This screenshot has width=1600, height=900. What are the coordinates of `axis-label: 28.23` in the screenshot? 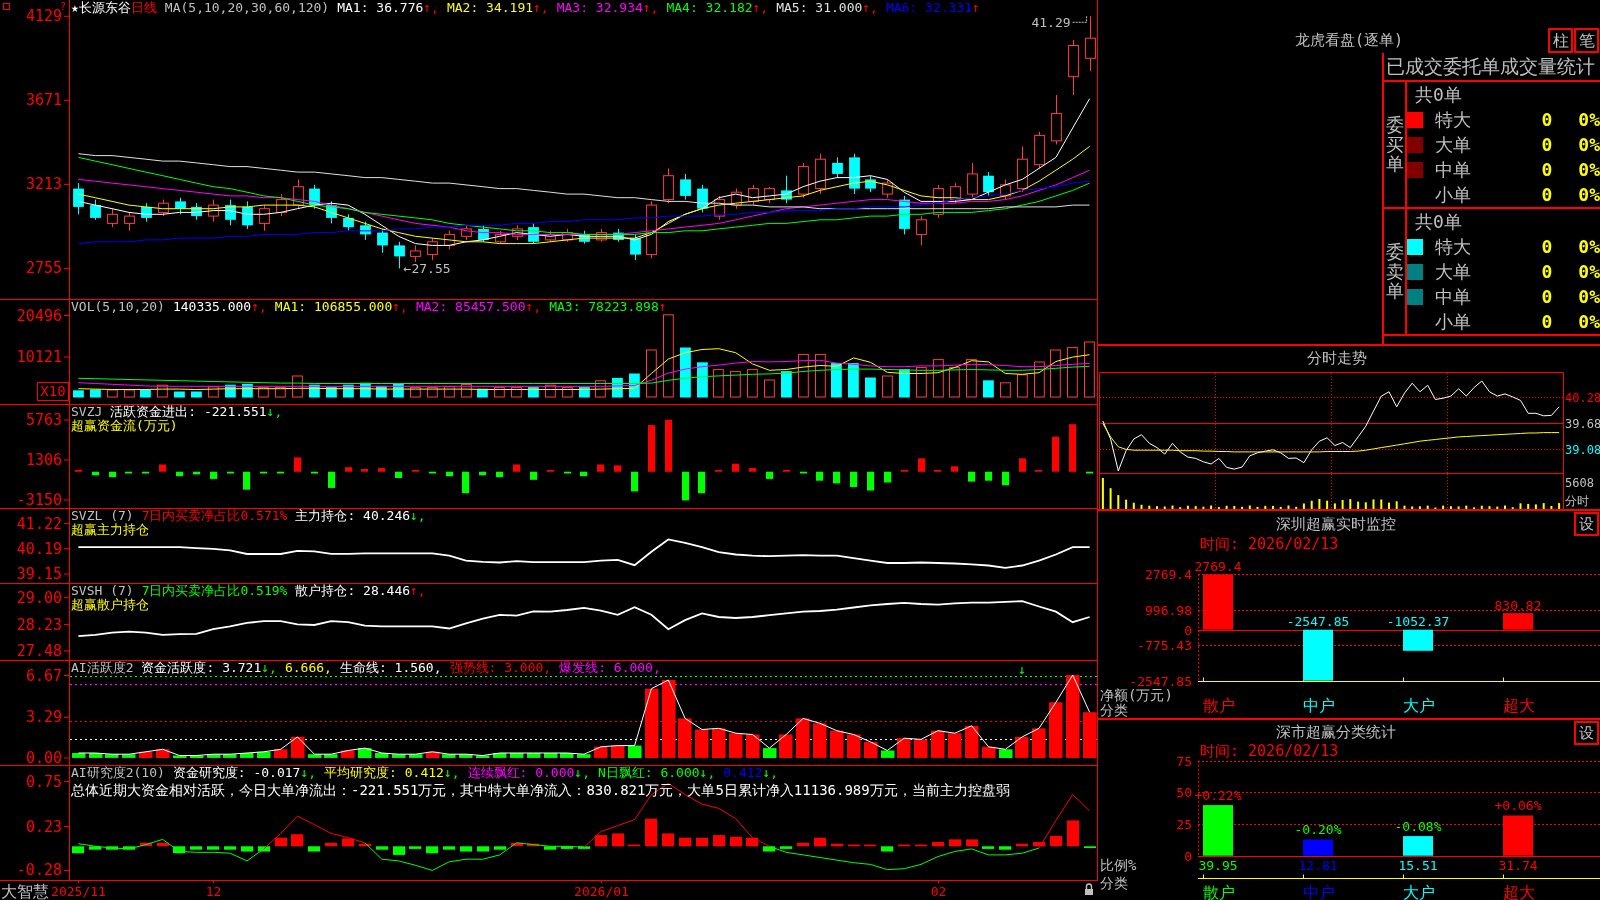 It's located at (39, 624).